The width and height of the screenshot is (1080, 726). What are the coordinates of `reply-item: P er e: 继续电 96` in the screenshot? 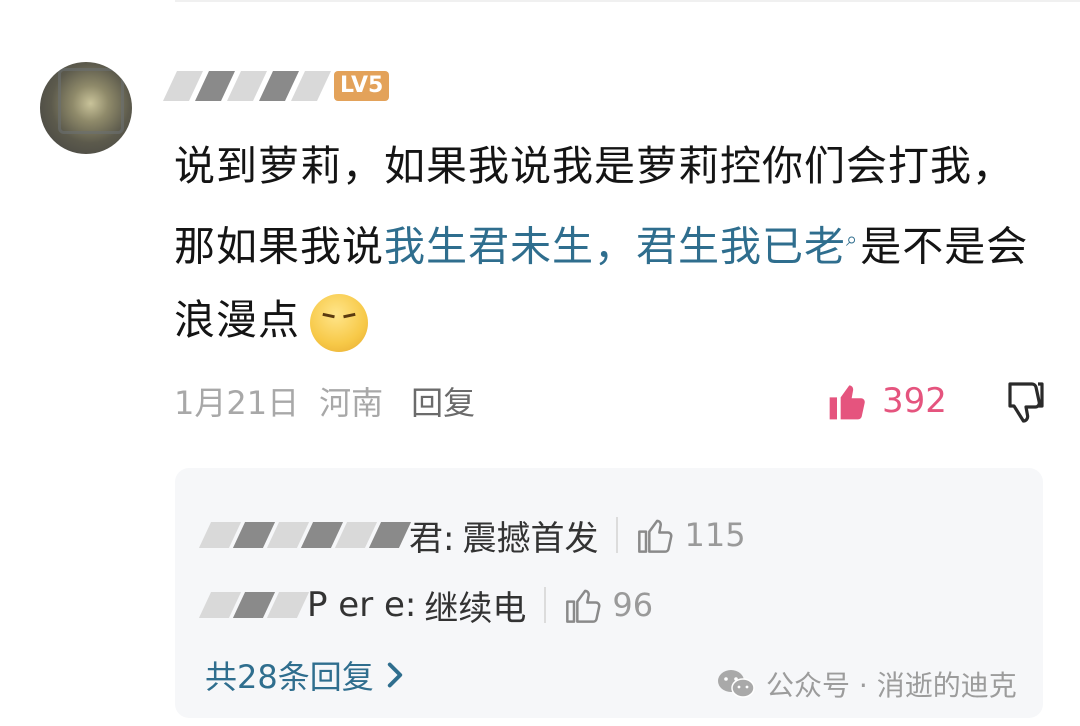 It's located at (426, 605).